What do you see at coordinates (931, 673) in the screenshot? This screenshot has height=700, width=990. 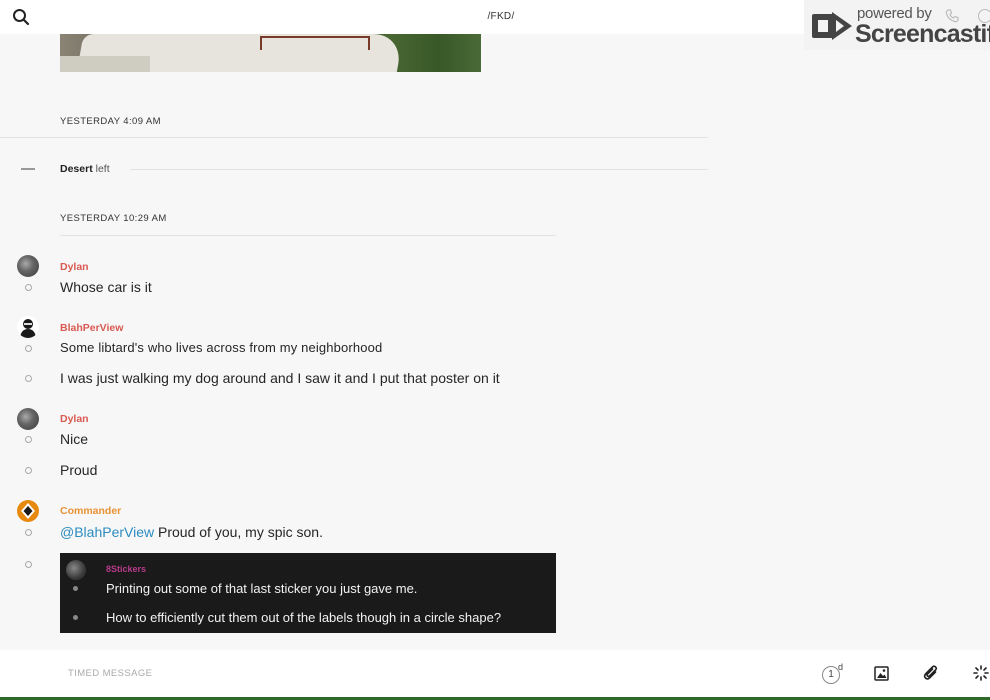 I see `paperclip-icon` at bounding box center [931, 673].